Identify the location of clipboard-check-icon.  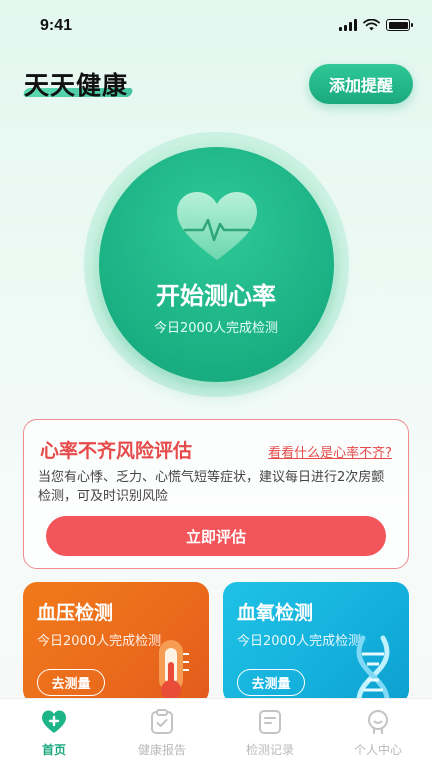
(162, 721).